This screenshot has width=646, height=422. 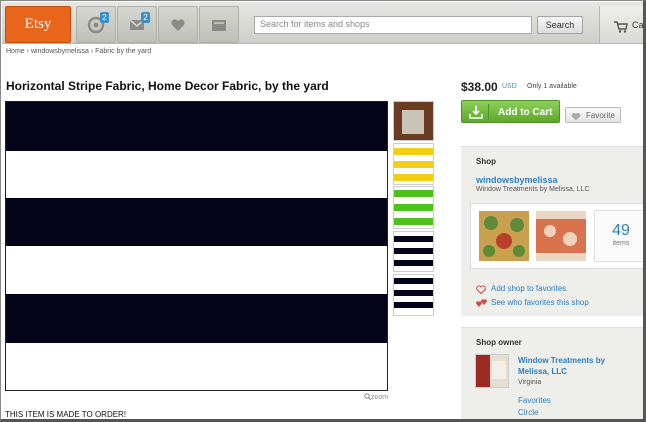 I want to click on see-favorites-label: See who favorites this shop, so click(x=540, y=302).